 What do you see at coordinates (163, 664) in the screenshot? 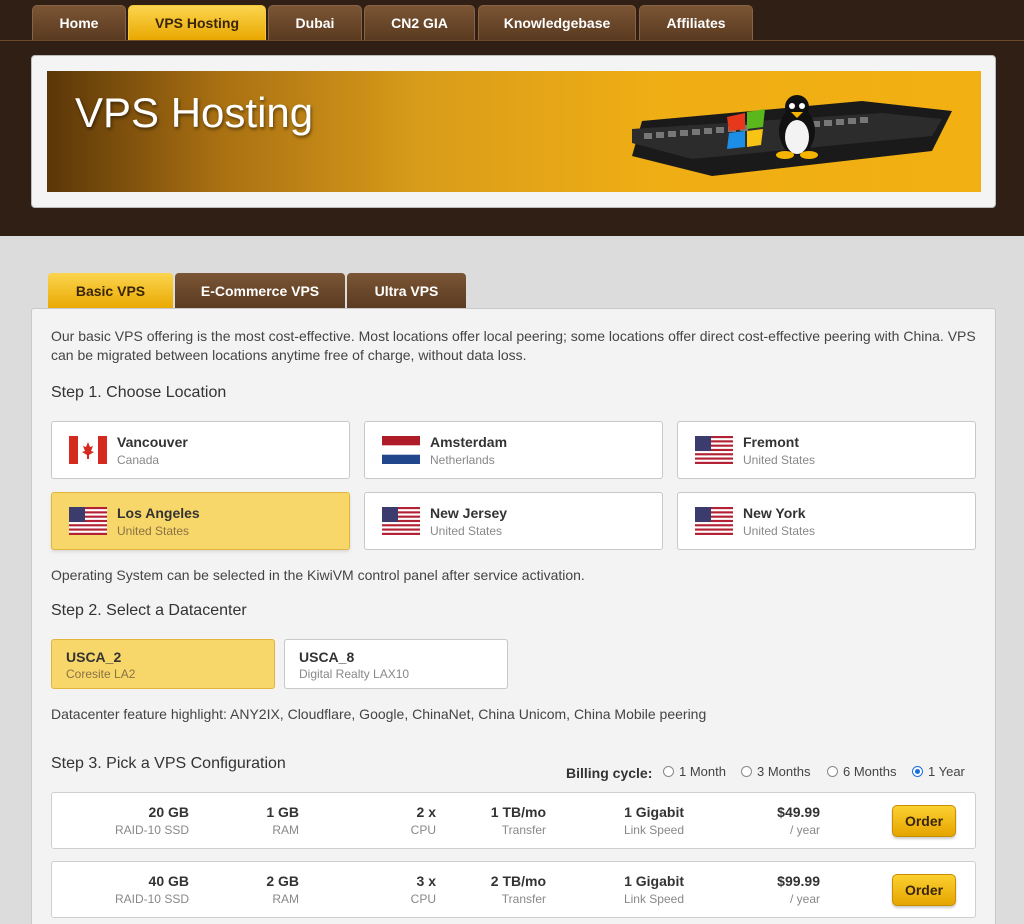
I see `datacenter-usca-2: USCA_2 Coresite LA2` at bounding box center [163, 664].